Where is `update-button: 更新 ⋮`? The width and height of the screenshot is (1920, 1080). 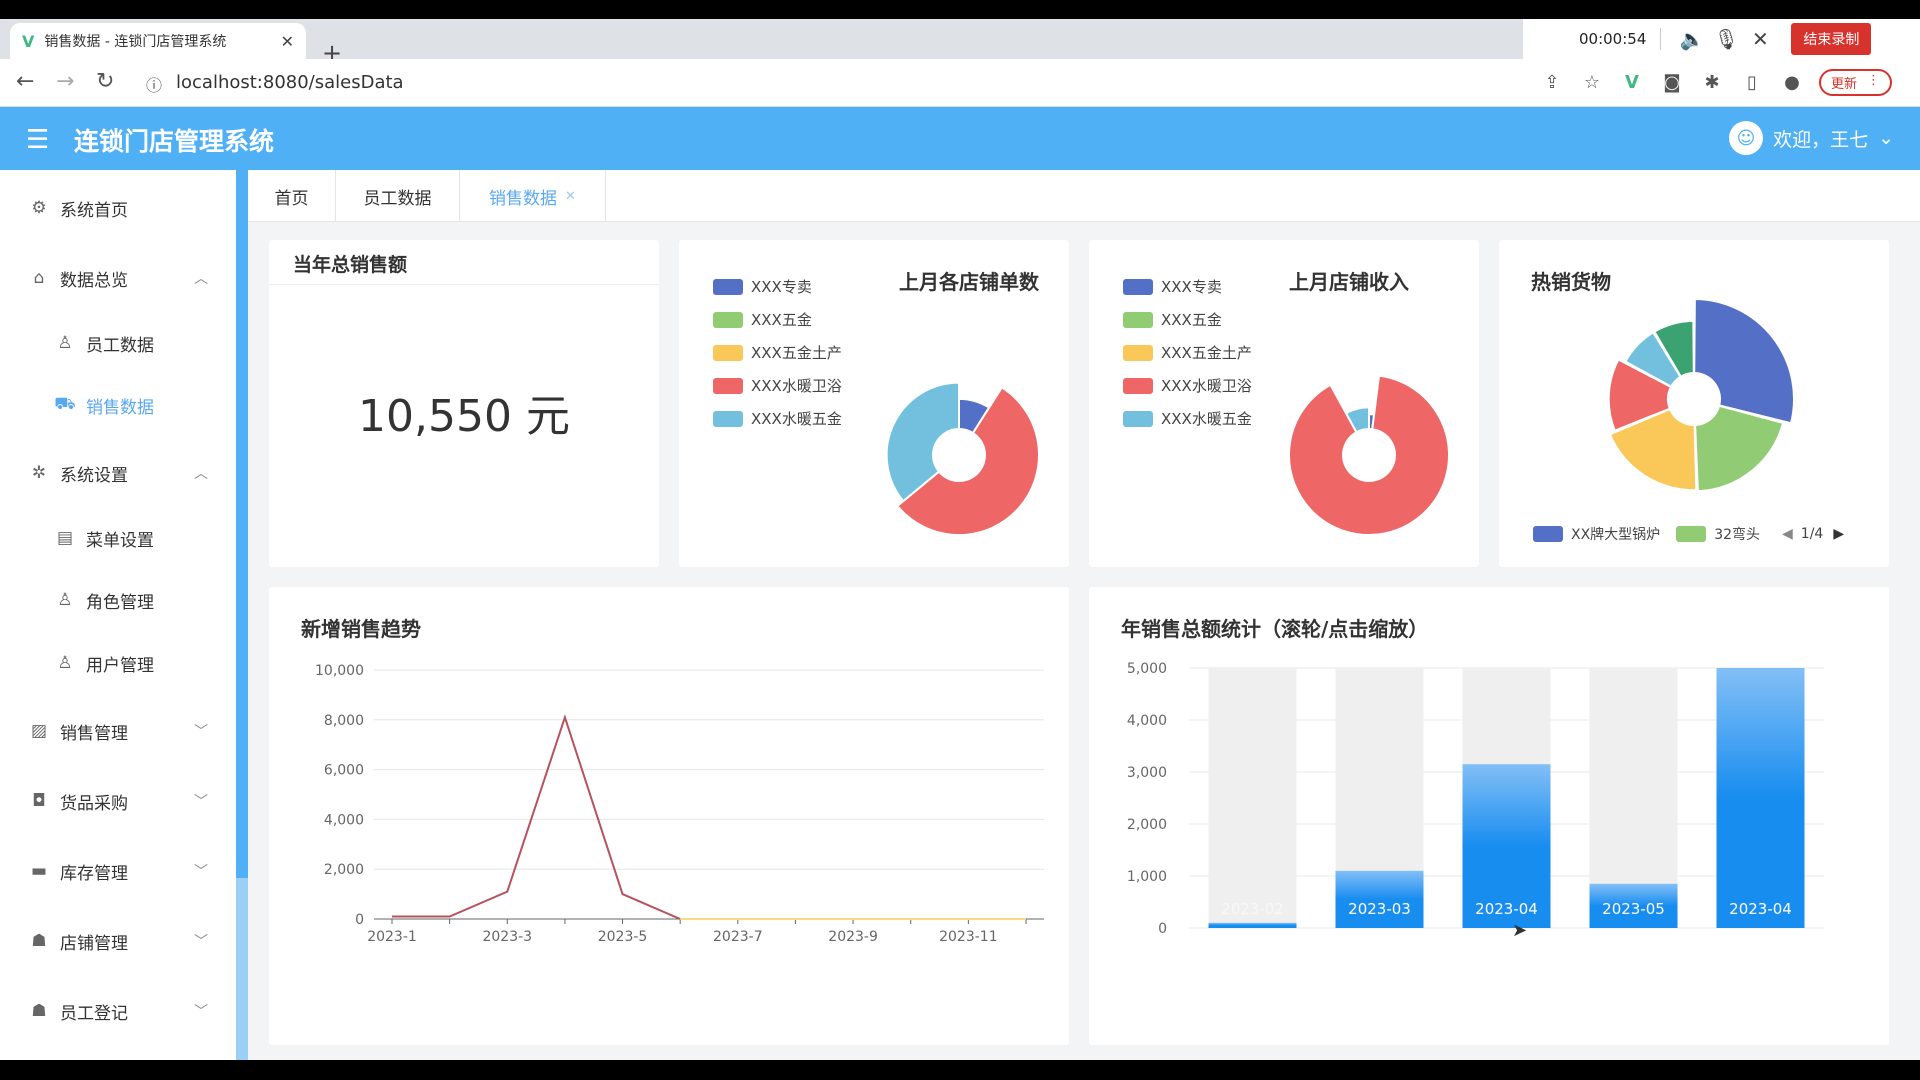 update-button: 更新 ⋮ is located at coordinates (1855, 82).